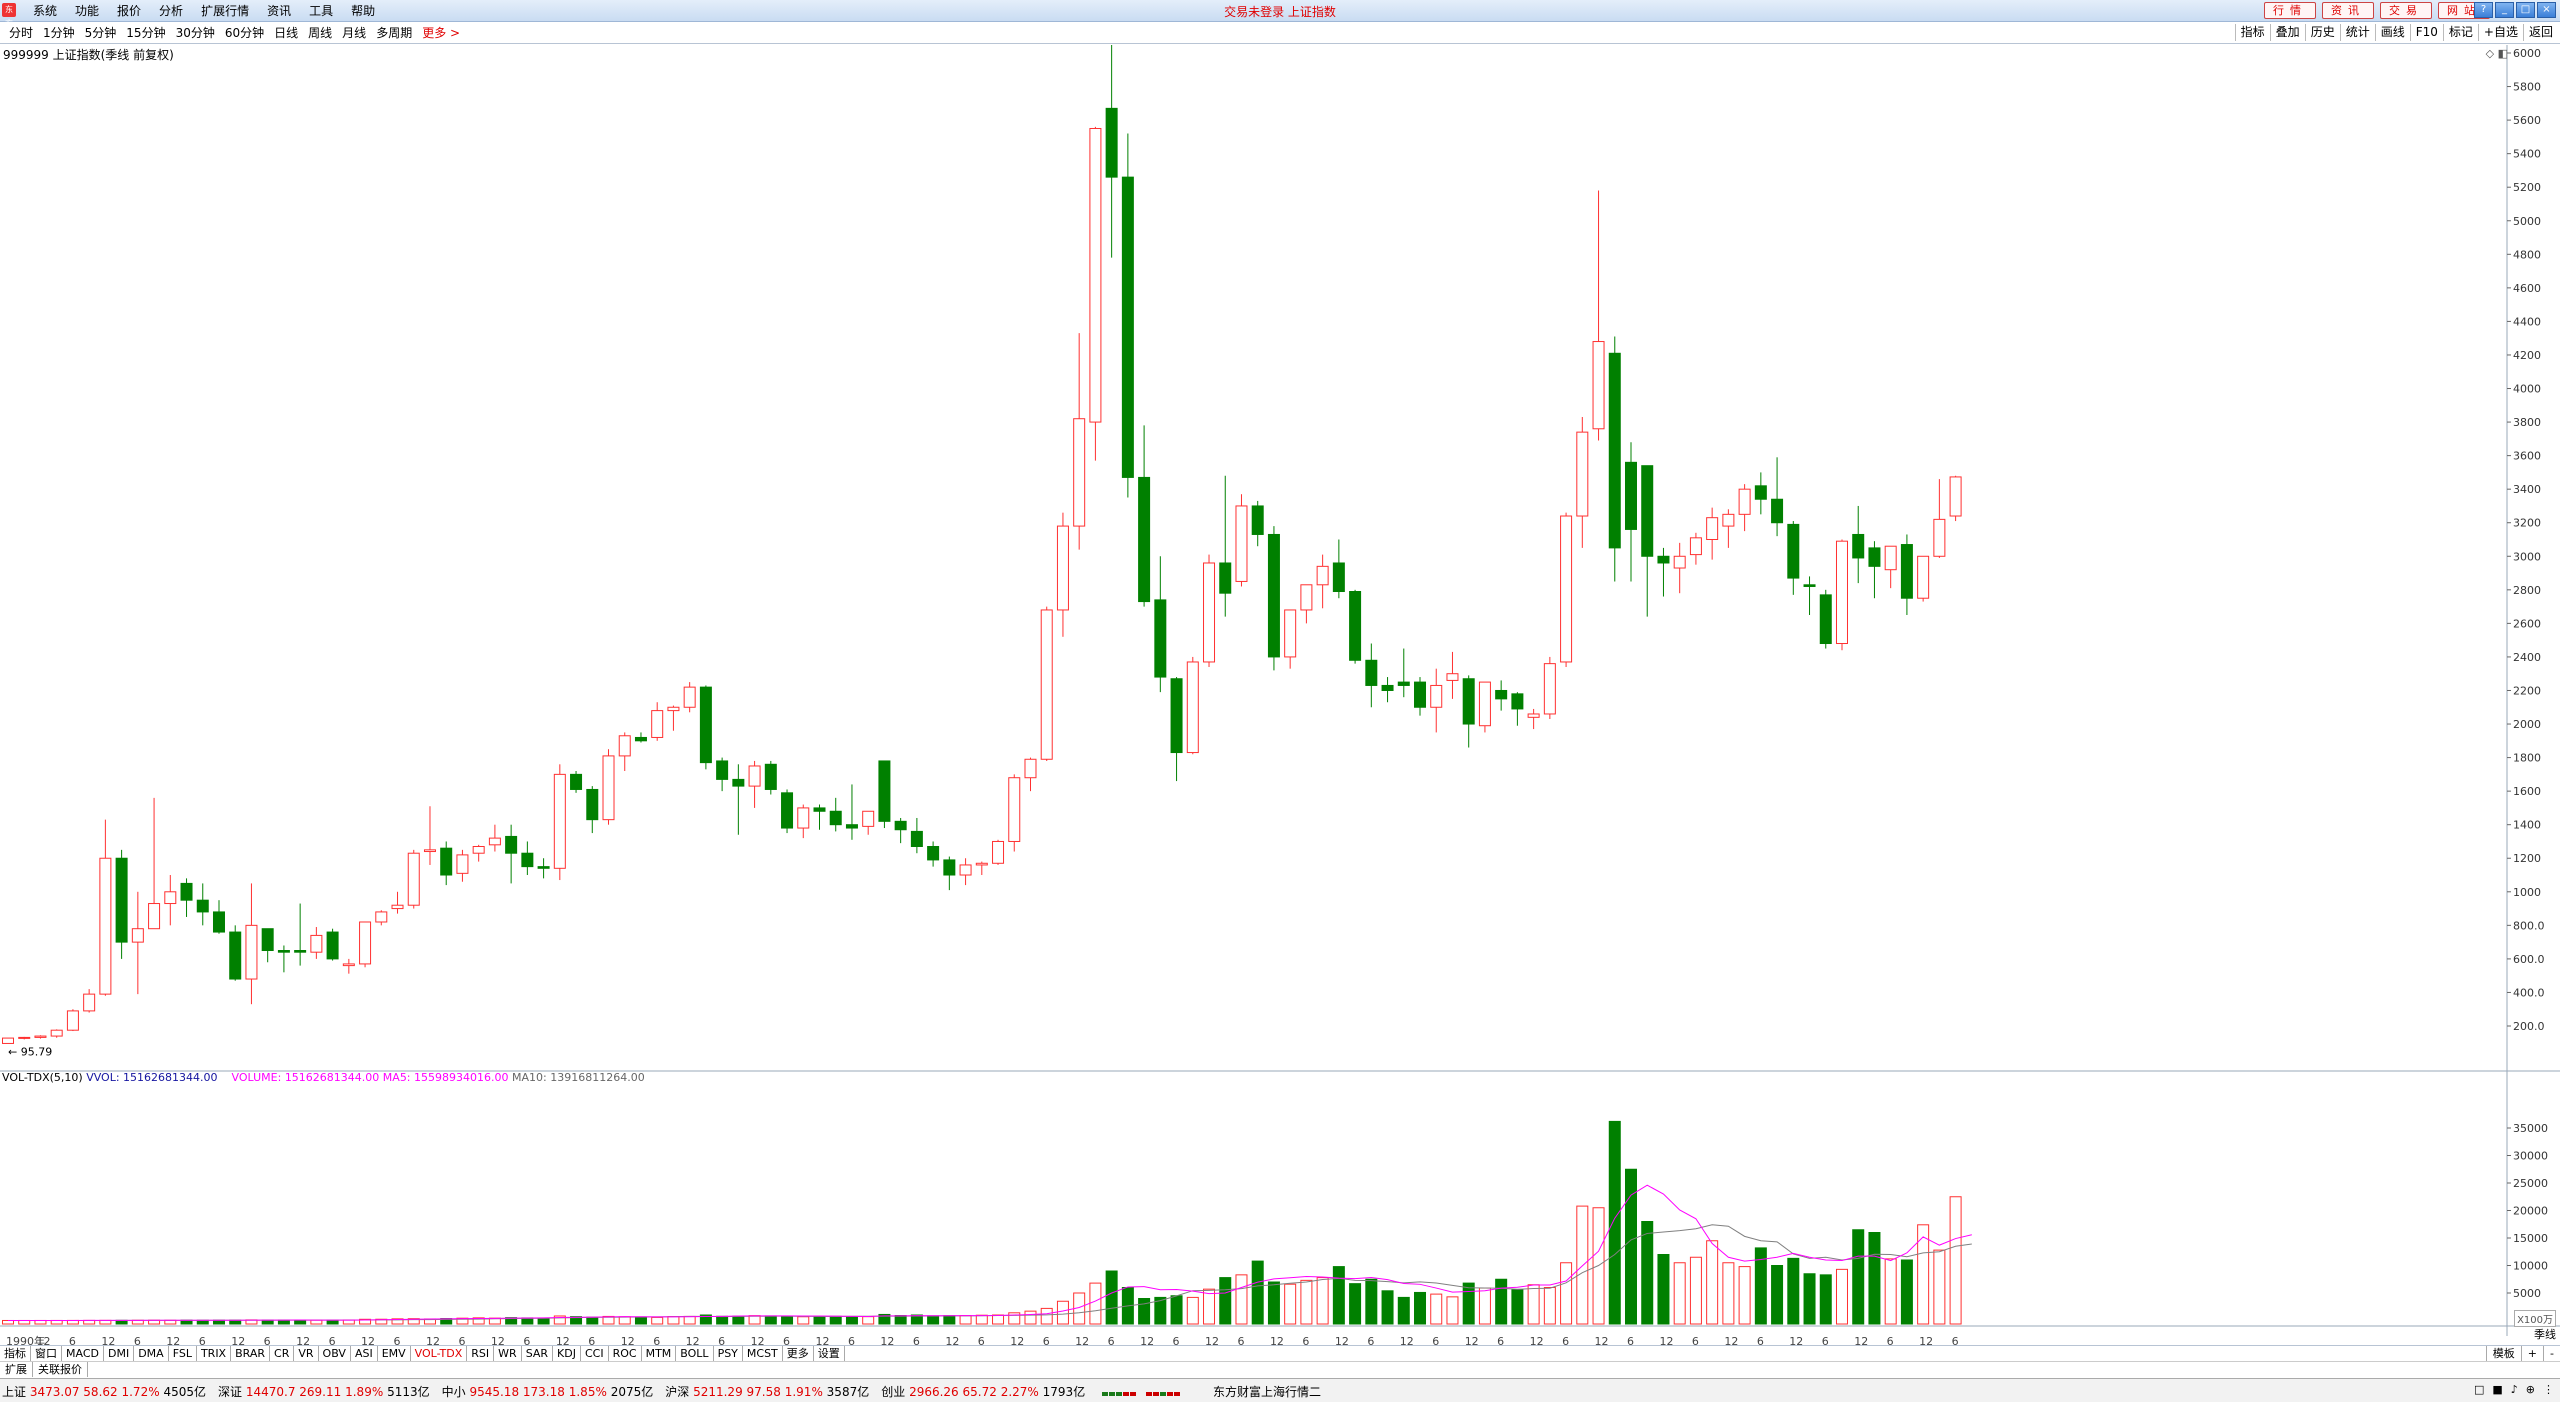 This screenshot has width=2560, height=1402. What do you see at coordinates (2348, 10) in the screenshot?
I see `news-button: 资讯` at bounding box center [2348, 10].